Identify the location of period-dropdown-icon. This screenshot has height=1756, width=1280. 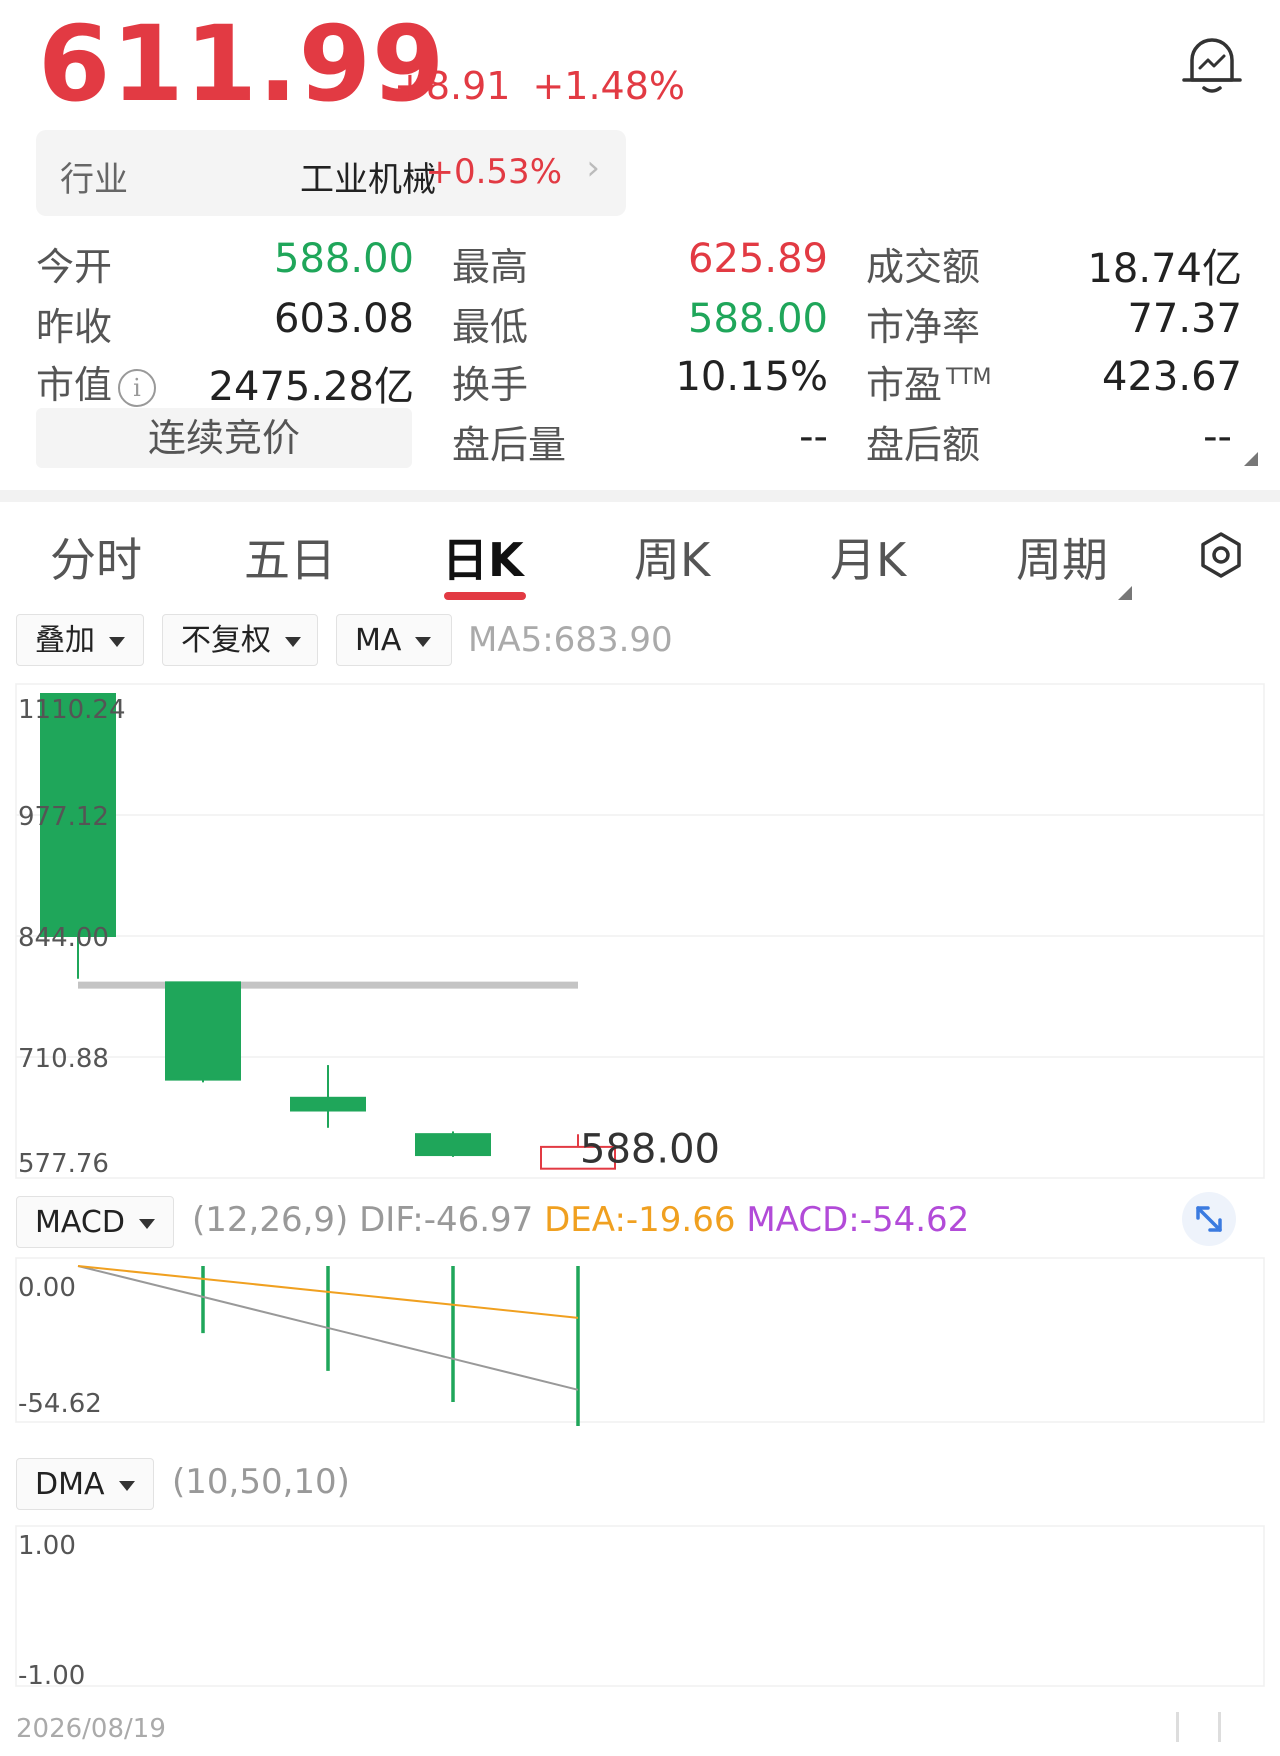
(1125, 593).